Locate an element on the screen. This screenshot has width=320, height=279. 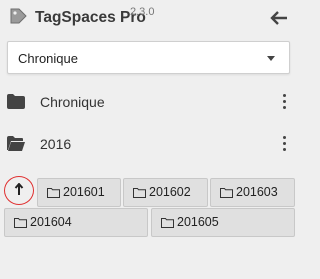
subfolder-chip-201603: 201603 is located at coordinates (252, 192).